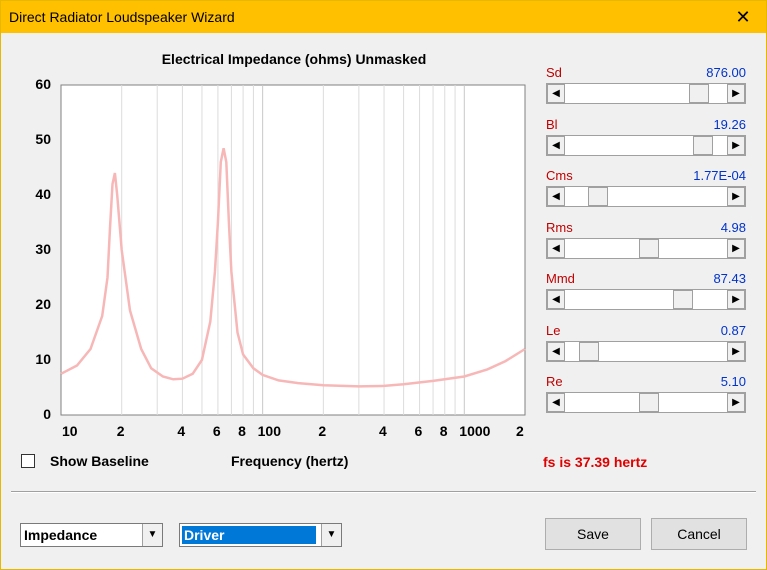 The image size is (767, 570). What do you see at coordinates (595, 462) in the screenshot?
I see `fs-readout: fs is 37.39 hertz` at bounding box center [595, 462].